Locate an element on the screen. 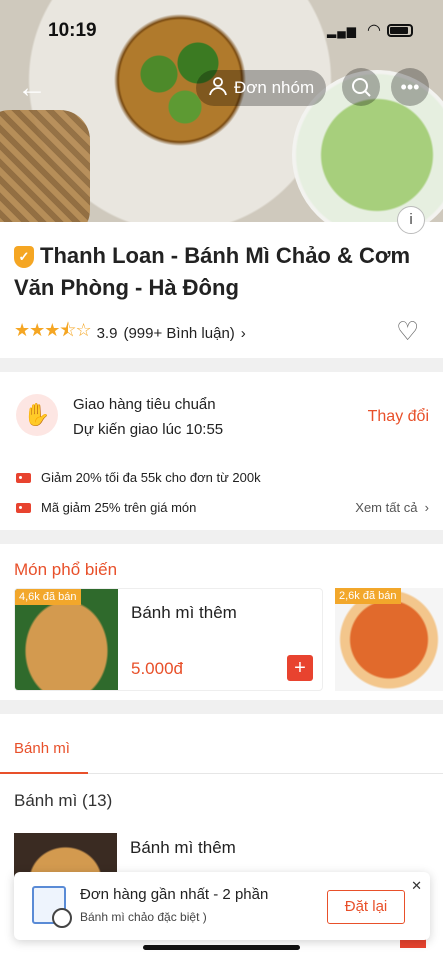  person-icon is located at coordinates (218, 88).